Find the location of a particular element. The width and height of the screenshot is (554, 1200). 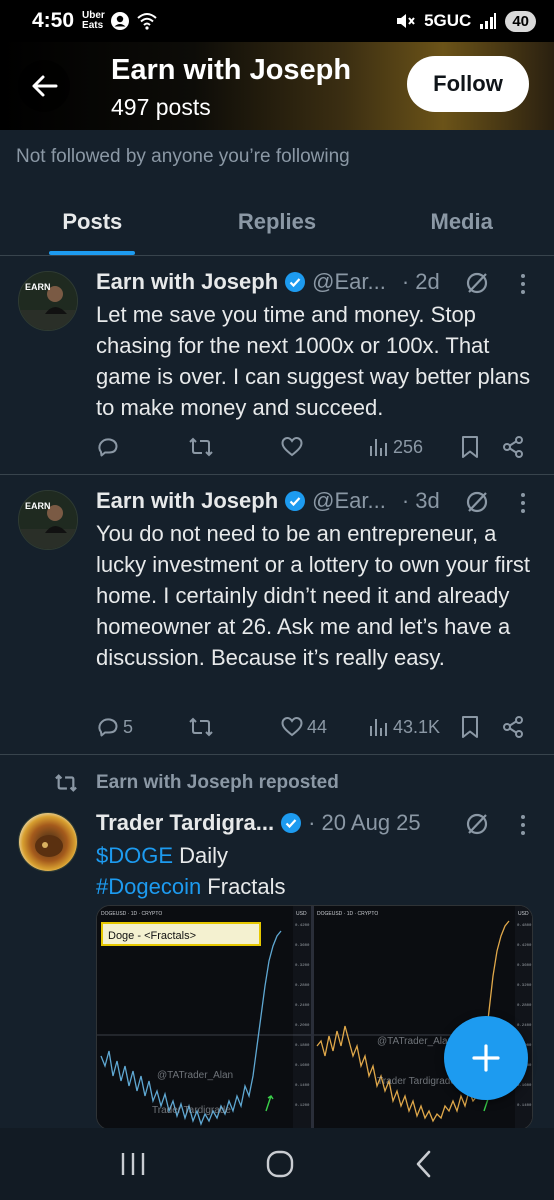

recent-apps-icon is located at coordinates (133, 1164).